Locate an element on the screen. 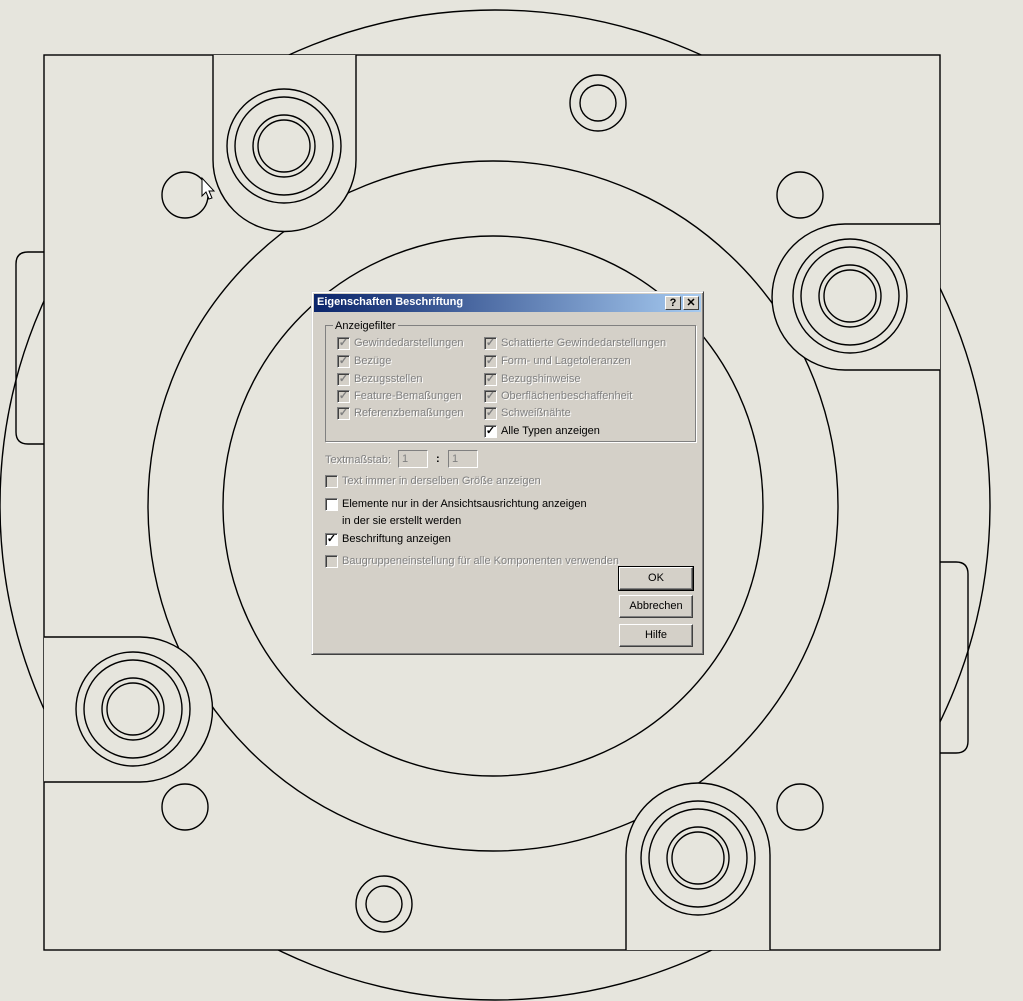 Image resolution: width=1023 pixels, height=1001 pixels. help-question-icon: ? is located at coordinates (673, 303).